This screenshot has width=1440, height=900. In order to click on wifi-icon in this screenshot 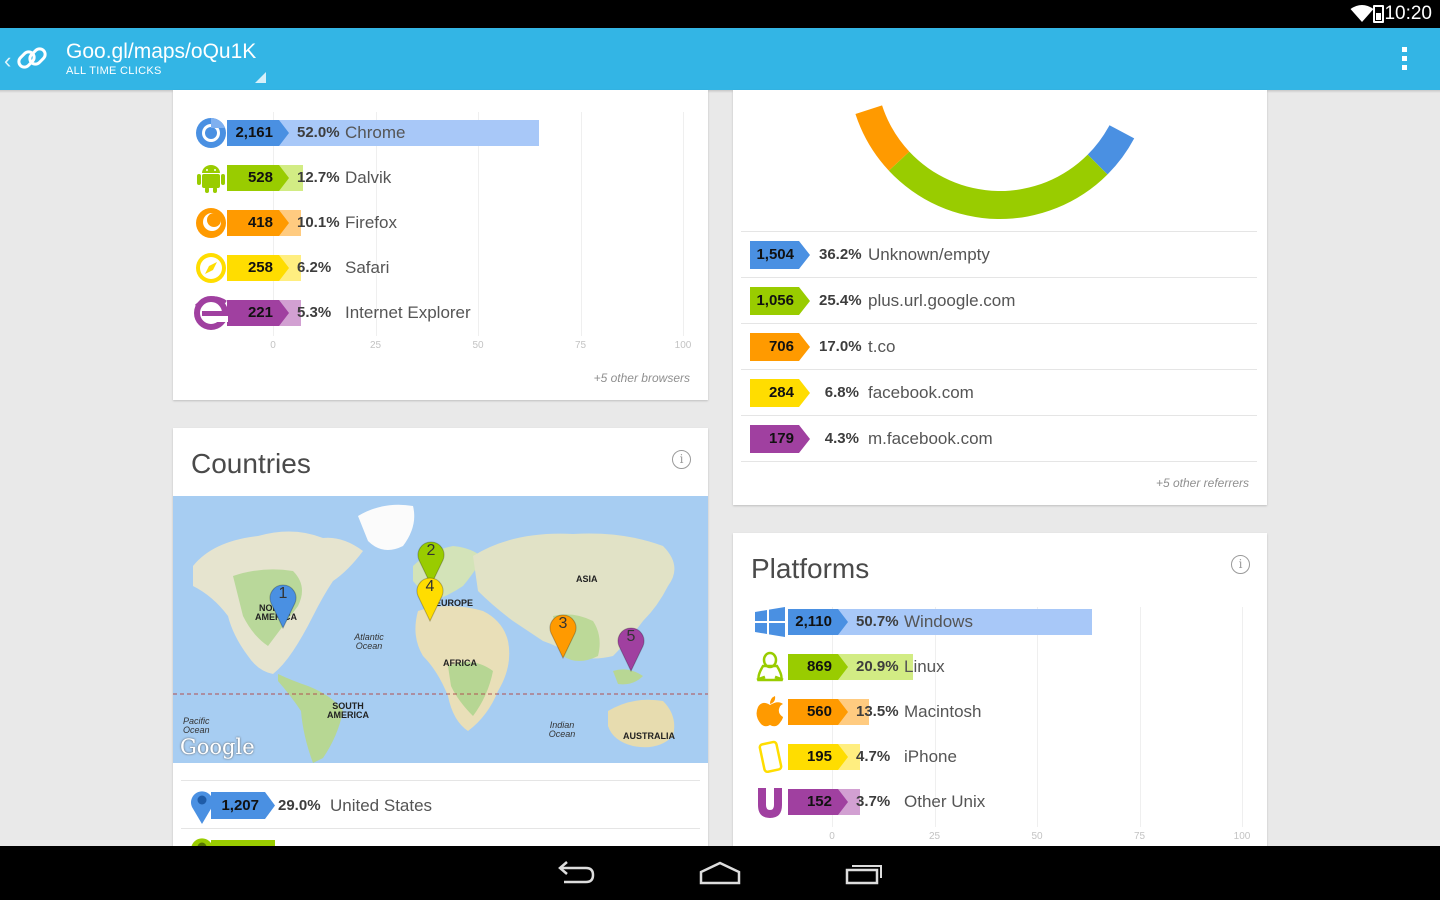, I will do `click(1362, 13)`.